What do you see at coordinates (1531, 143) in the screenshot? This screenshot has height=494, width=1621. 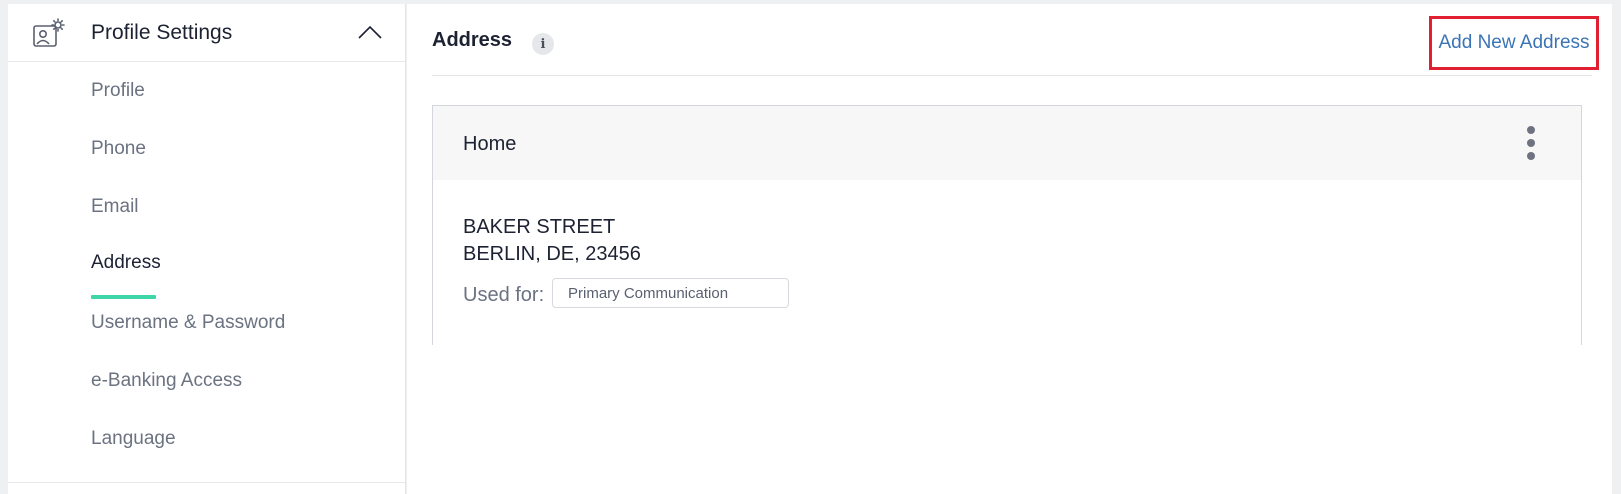 I see `more-options-icon` at bounding box center [1531, 143].